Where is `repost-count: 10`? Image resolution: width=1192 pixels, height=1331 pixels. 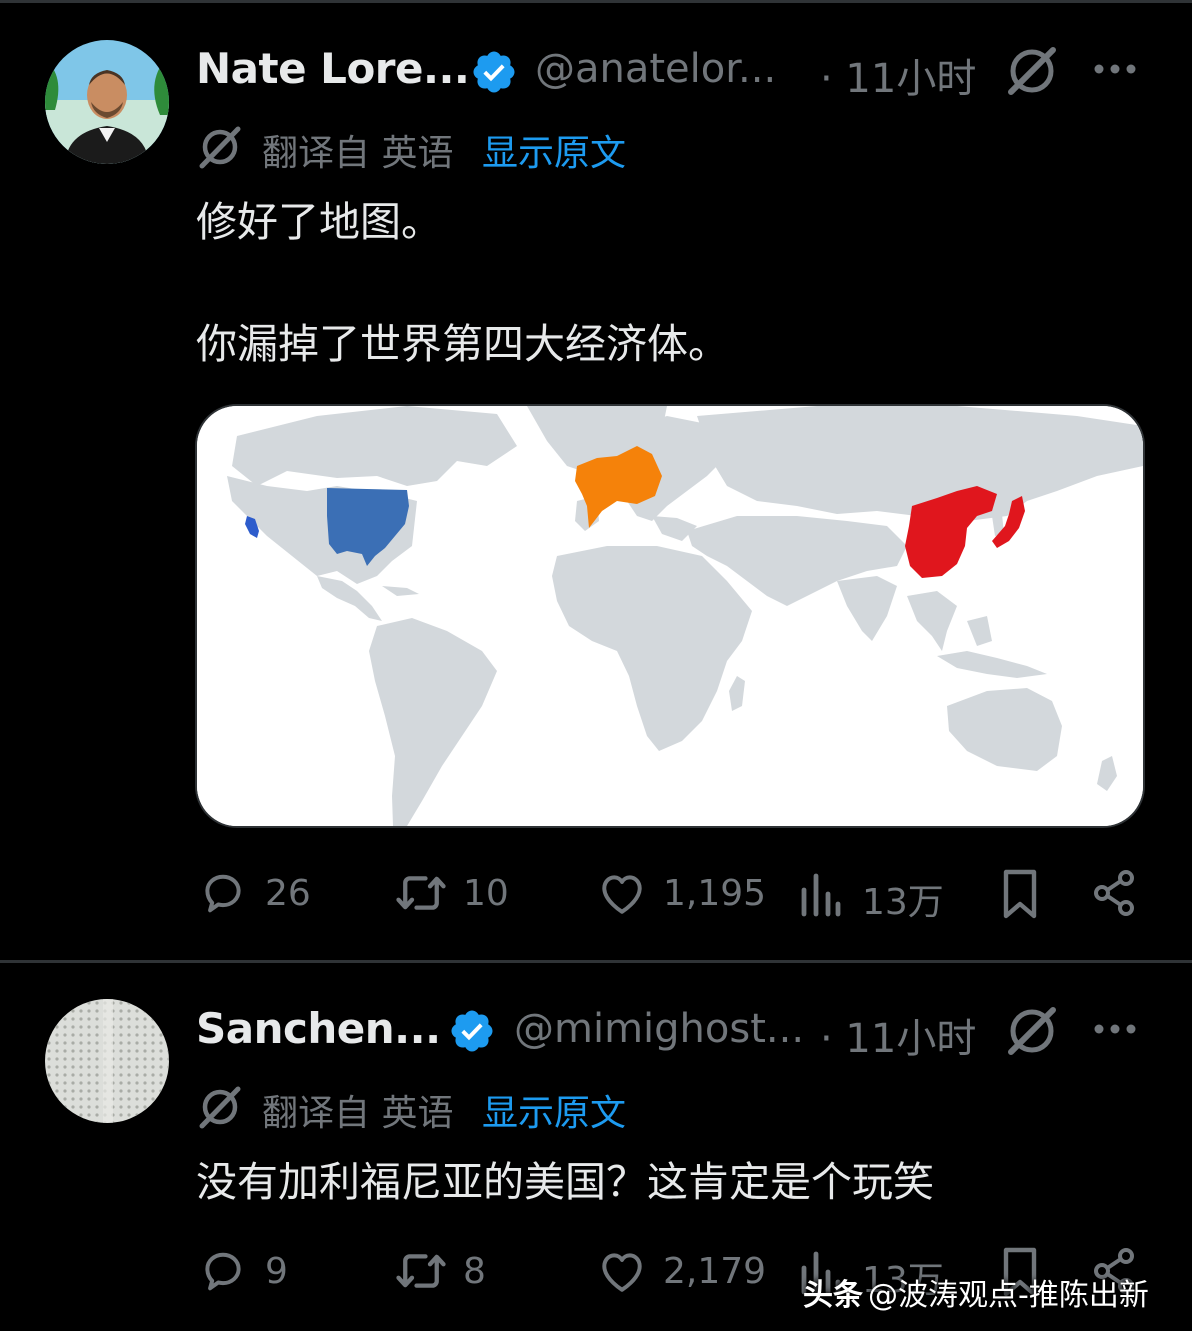 repost-count: 10 is located at coordinates (486, 893).